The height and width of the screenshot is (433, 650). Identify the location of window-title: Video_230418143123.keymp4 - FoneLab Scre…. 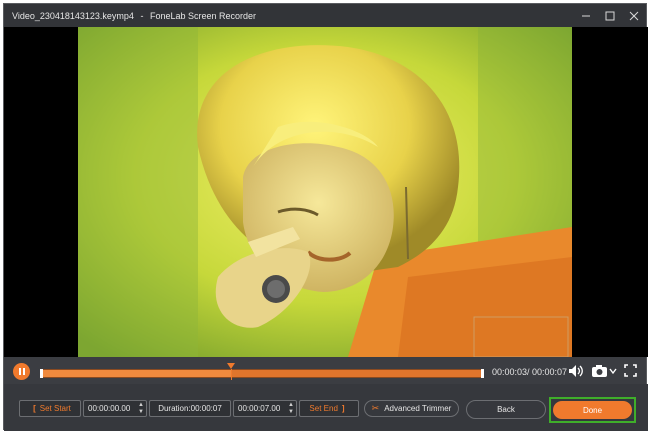
(134, 16).